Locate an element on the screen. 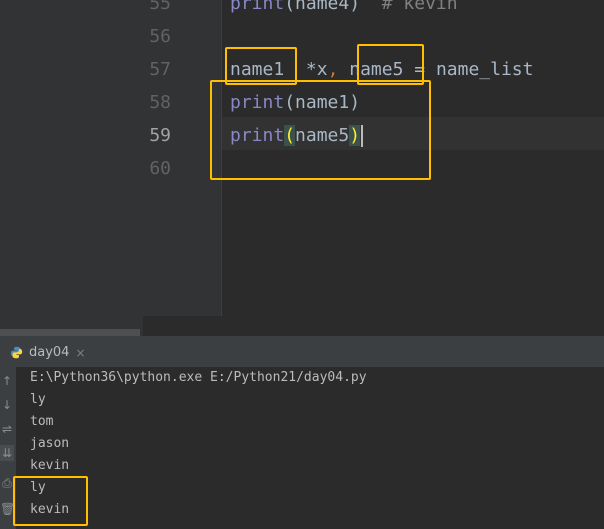 This screenshot has height=529, width=604. code-token: , is located at coordinates (333, 69).